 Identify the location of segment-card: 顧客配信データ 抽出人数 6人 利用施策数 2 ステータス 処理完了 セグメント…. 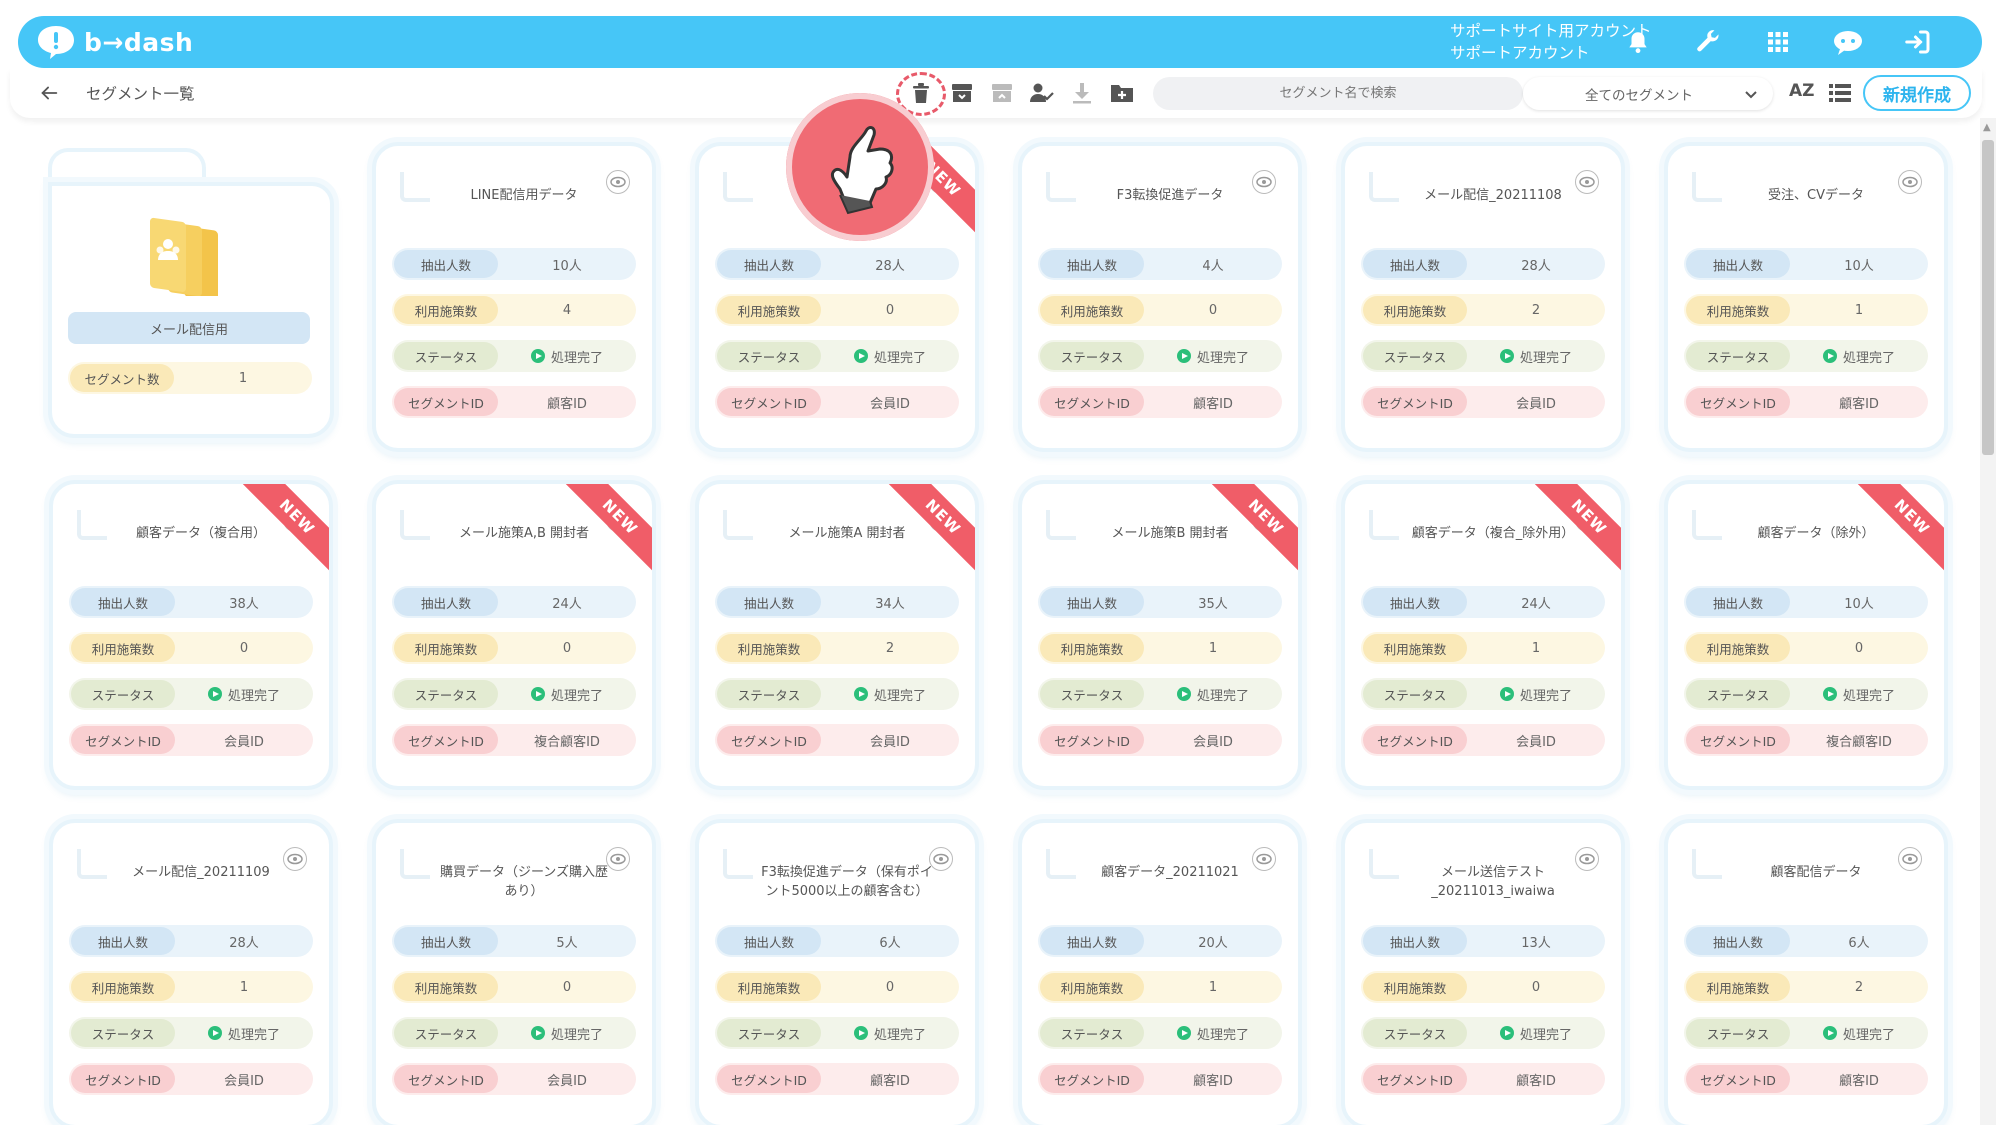
(1806, 972).